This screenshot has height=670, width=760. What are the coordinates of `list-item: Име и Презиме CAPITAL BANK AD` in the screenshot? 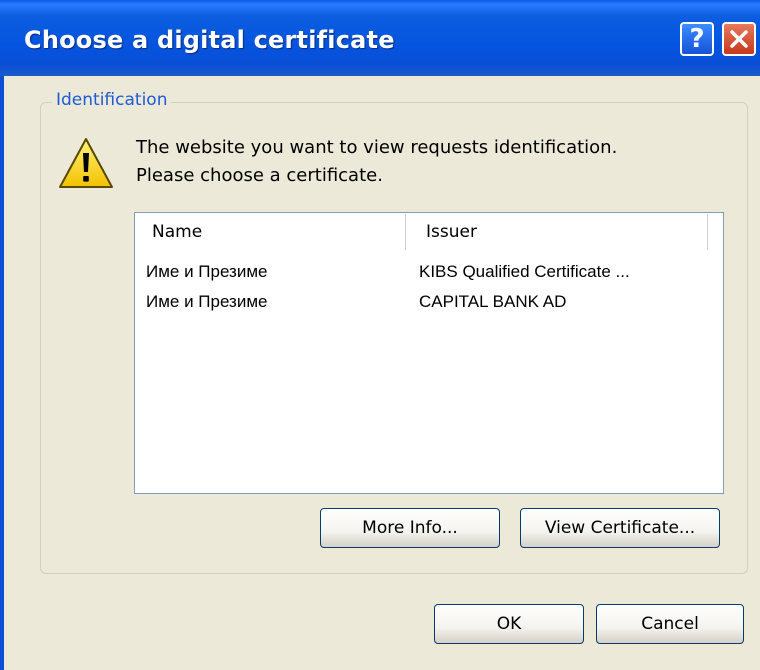 It's located at (429, 304).